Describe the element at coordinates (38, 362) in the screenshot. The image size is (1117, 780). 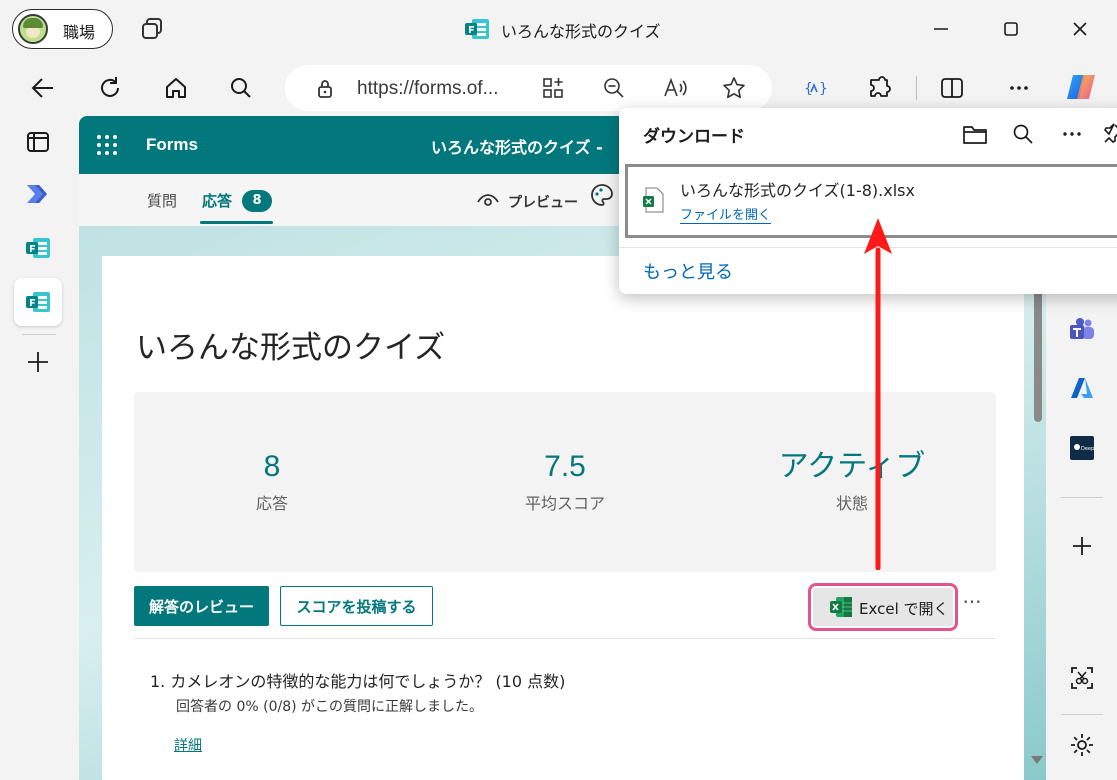
I see `new-tab-plus-icon` at that location.